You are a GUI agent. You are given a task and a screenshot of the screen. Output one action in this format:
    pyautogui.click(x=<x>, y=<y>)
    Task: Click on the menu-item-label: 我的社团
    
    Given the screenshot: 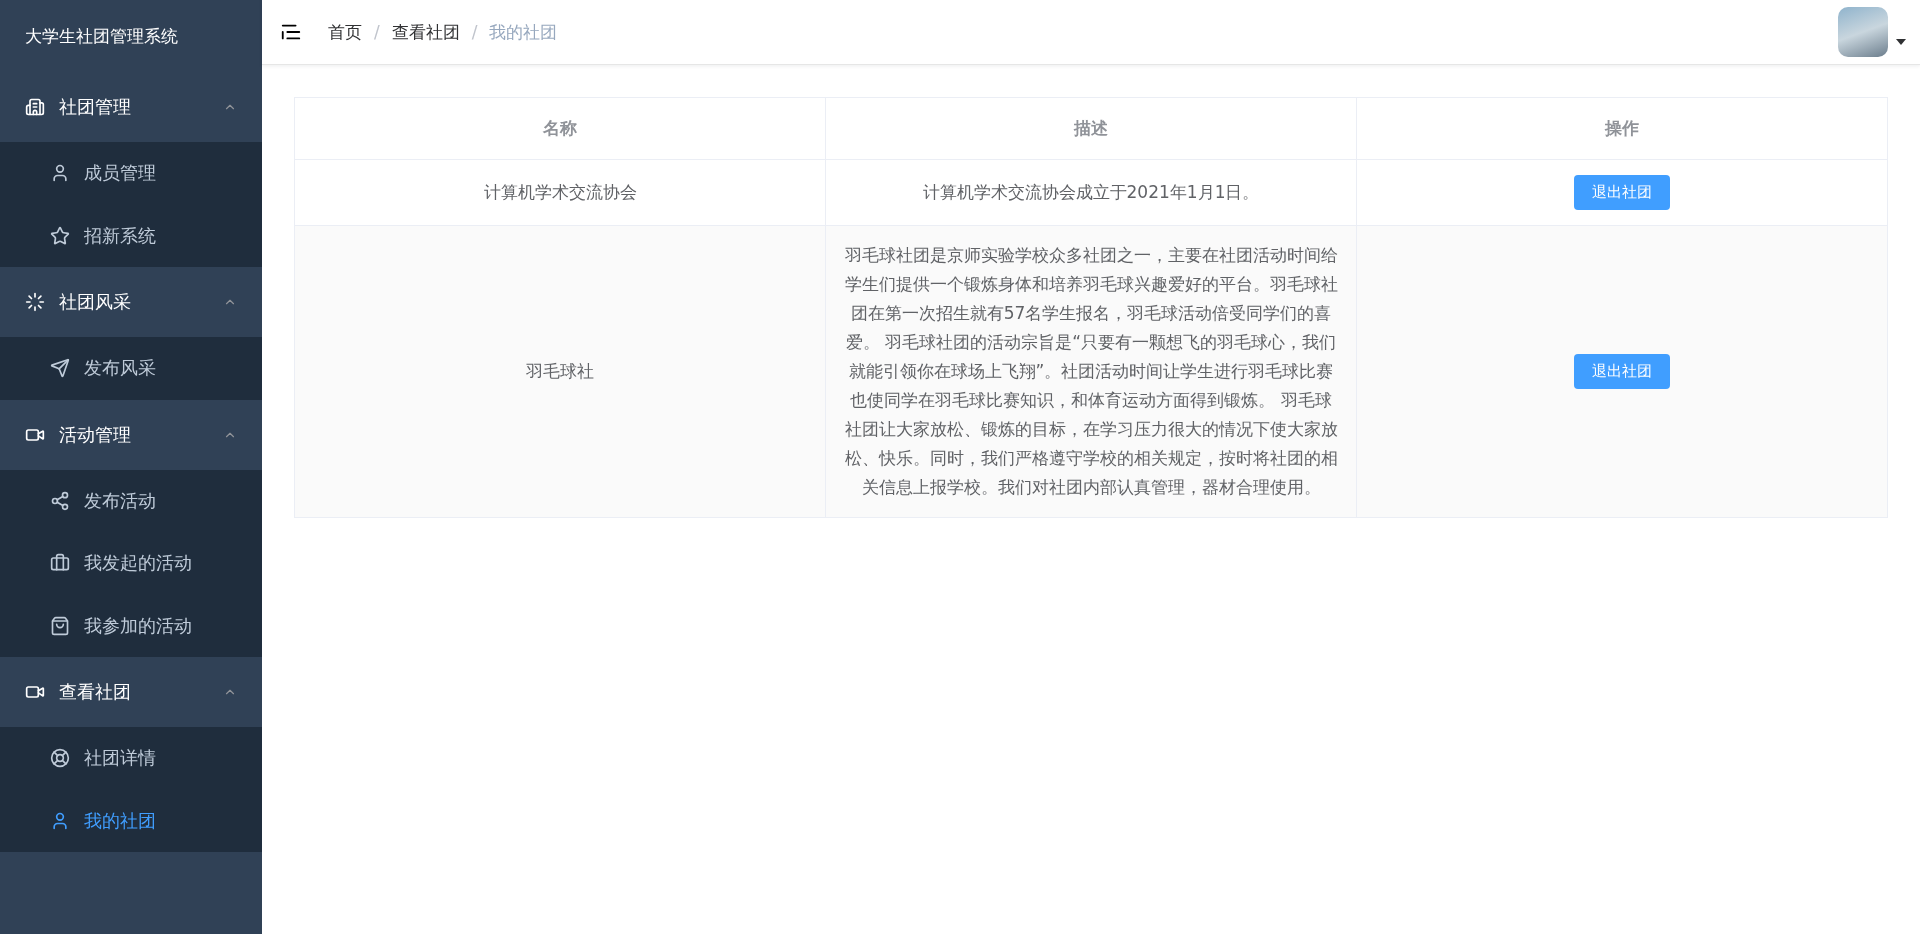 What is the action you would take?
    pyautogui.click(x=120, y=821)
    